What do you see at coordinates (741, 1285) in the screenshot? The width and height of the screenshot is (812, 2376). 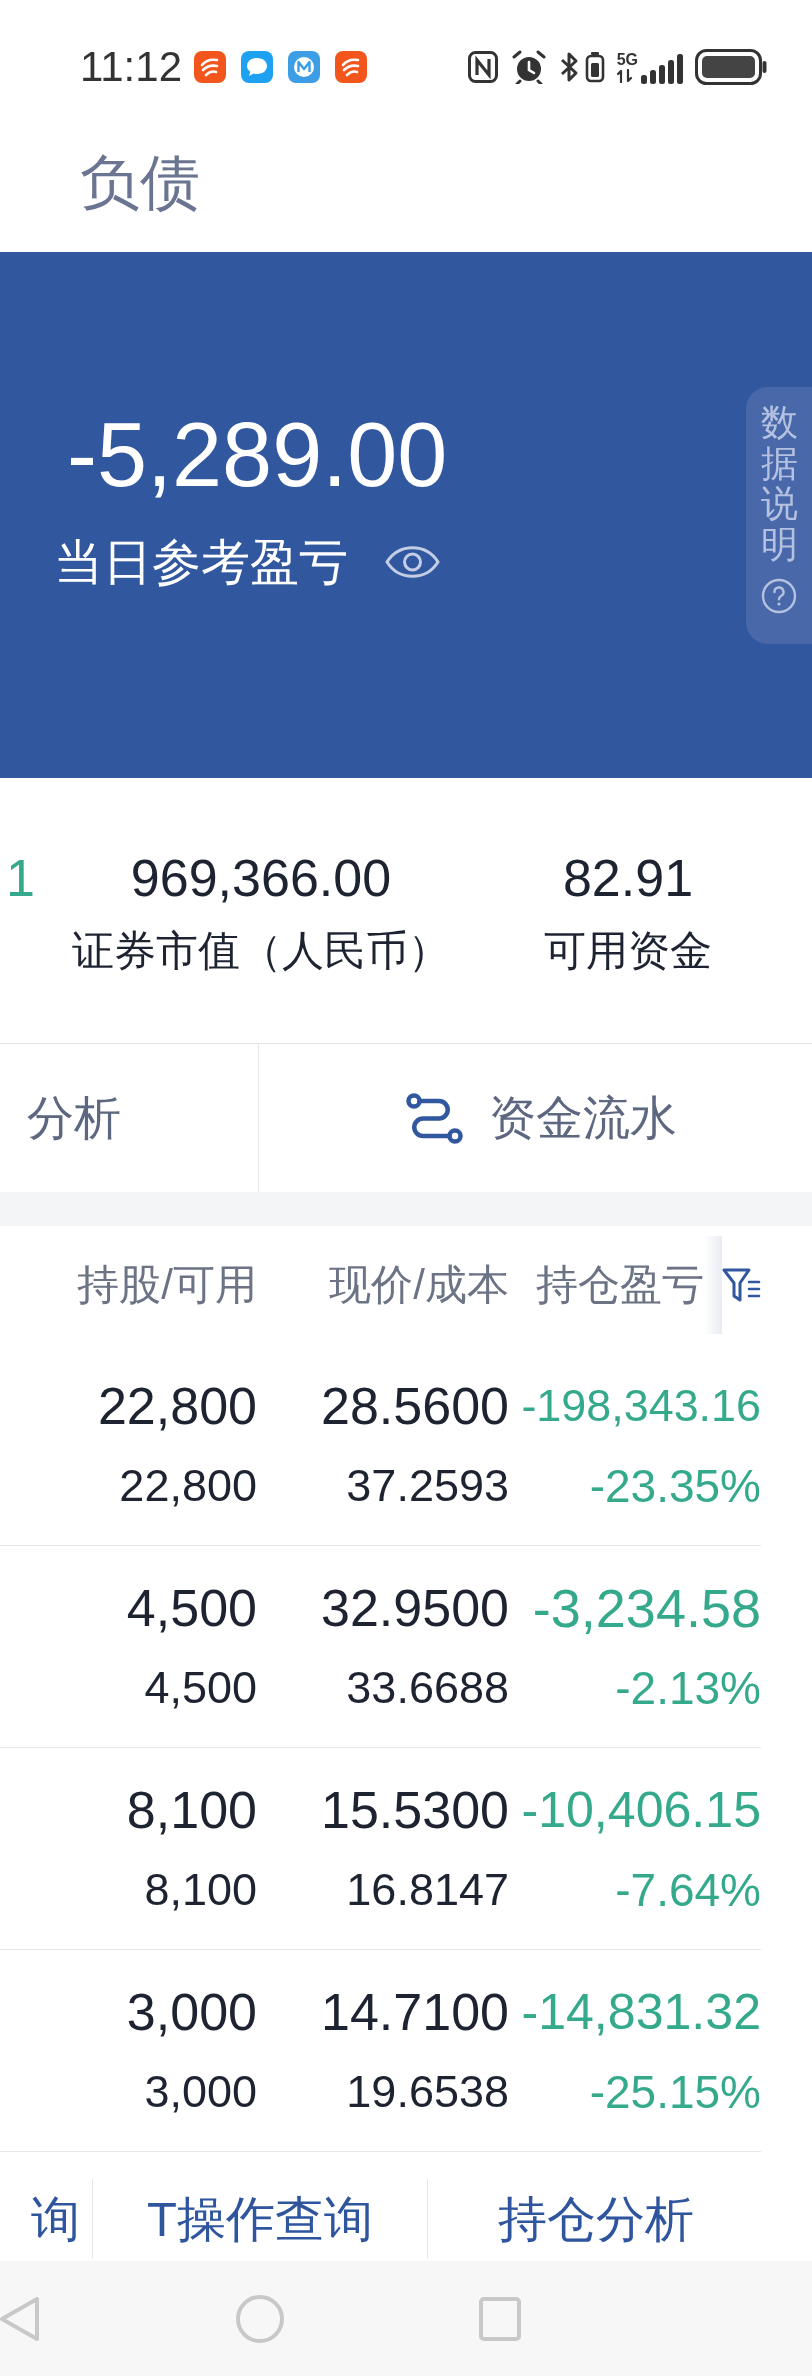 I see `filter-icon` at bounding box center [741, 1285].